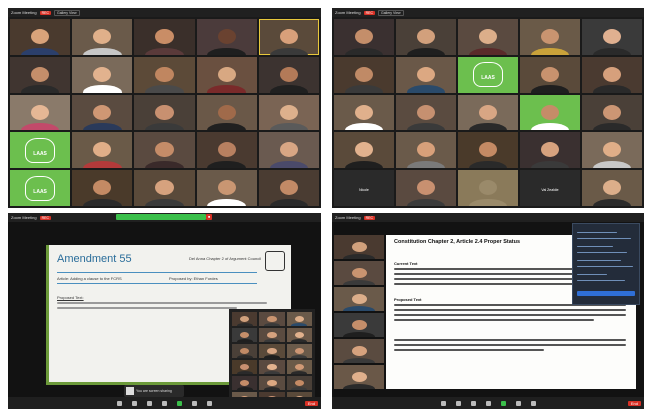 This screenshot has height=412, width=650. What do you see at coordinates (606, 293) in the screenshot?
I see `chat-input` at bounding box center [606, 293].